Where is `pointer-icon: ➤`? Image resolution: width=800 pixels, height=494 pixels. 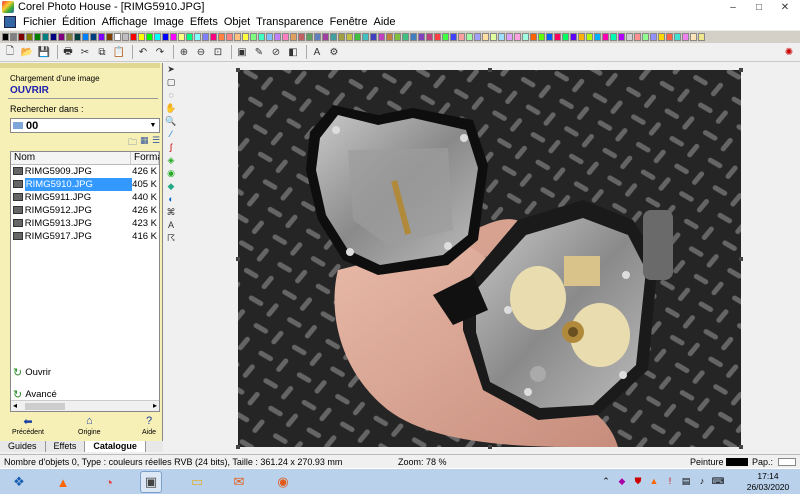 pointer-icon: ➤ is located at coordinates (171, 69).